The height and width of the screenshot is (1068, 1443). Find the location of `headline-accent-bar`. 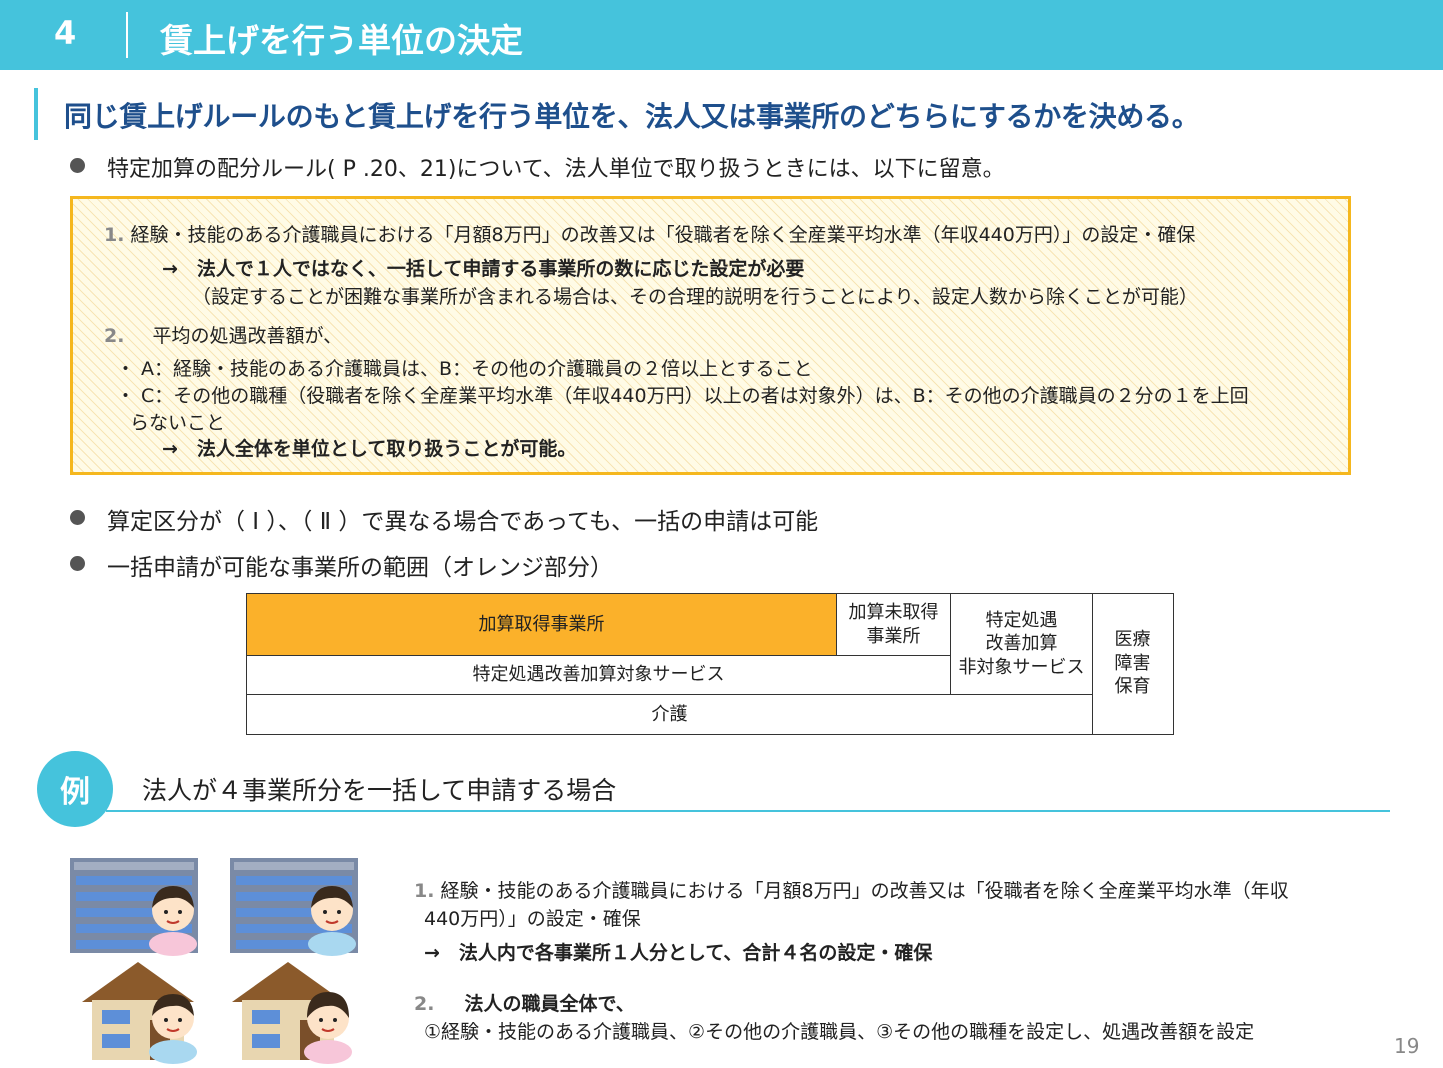

headline-accent-bar is located at coordinates (36, 114).